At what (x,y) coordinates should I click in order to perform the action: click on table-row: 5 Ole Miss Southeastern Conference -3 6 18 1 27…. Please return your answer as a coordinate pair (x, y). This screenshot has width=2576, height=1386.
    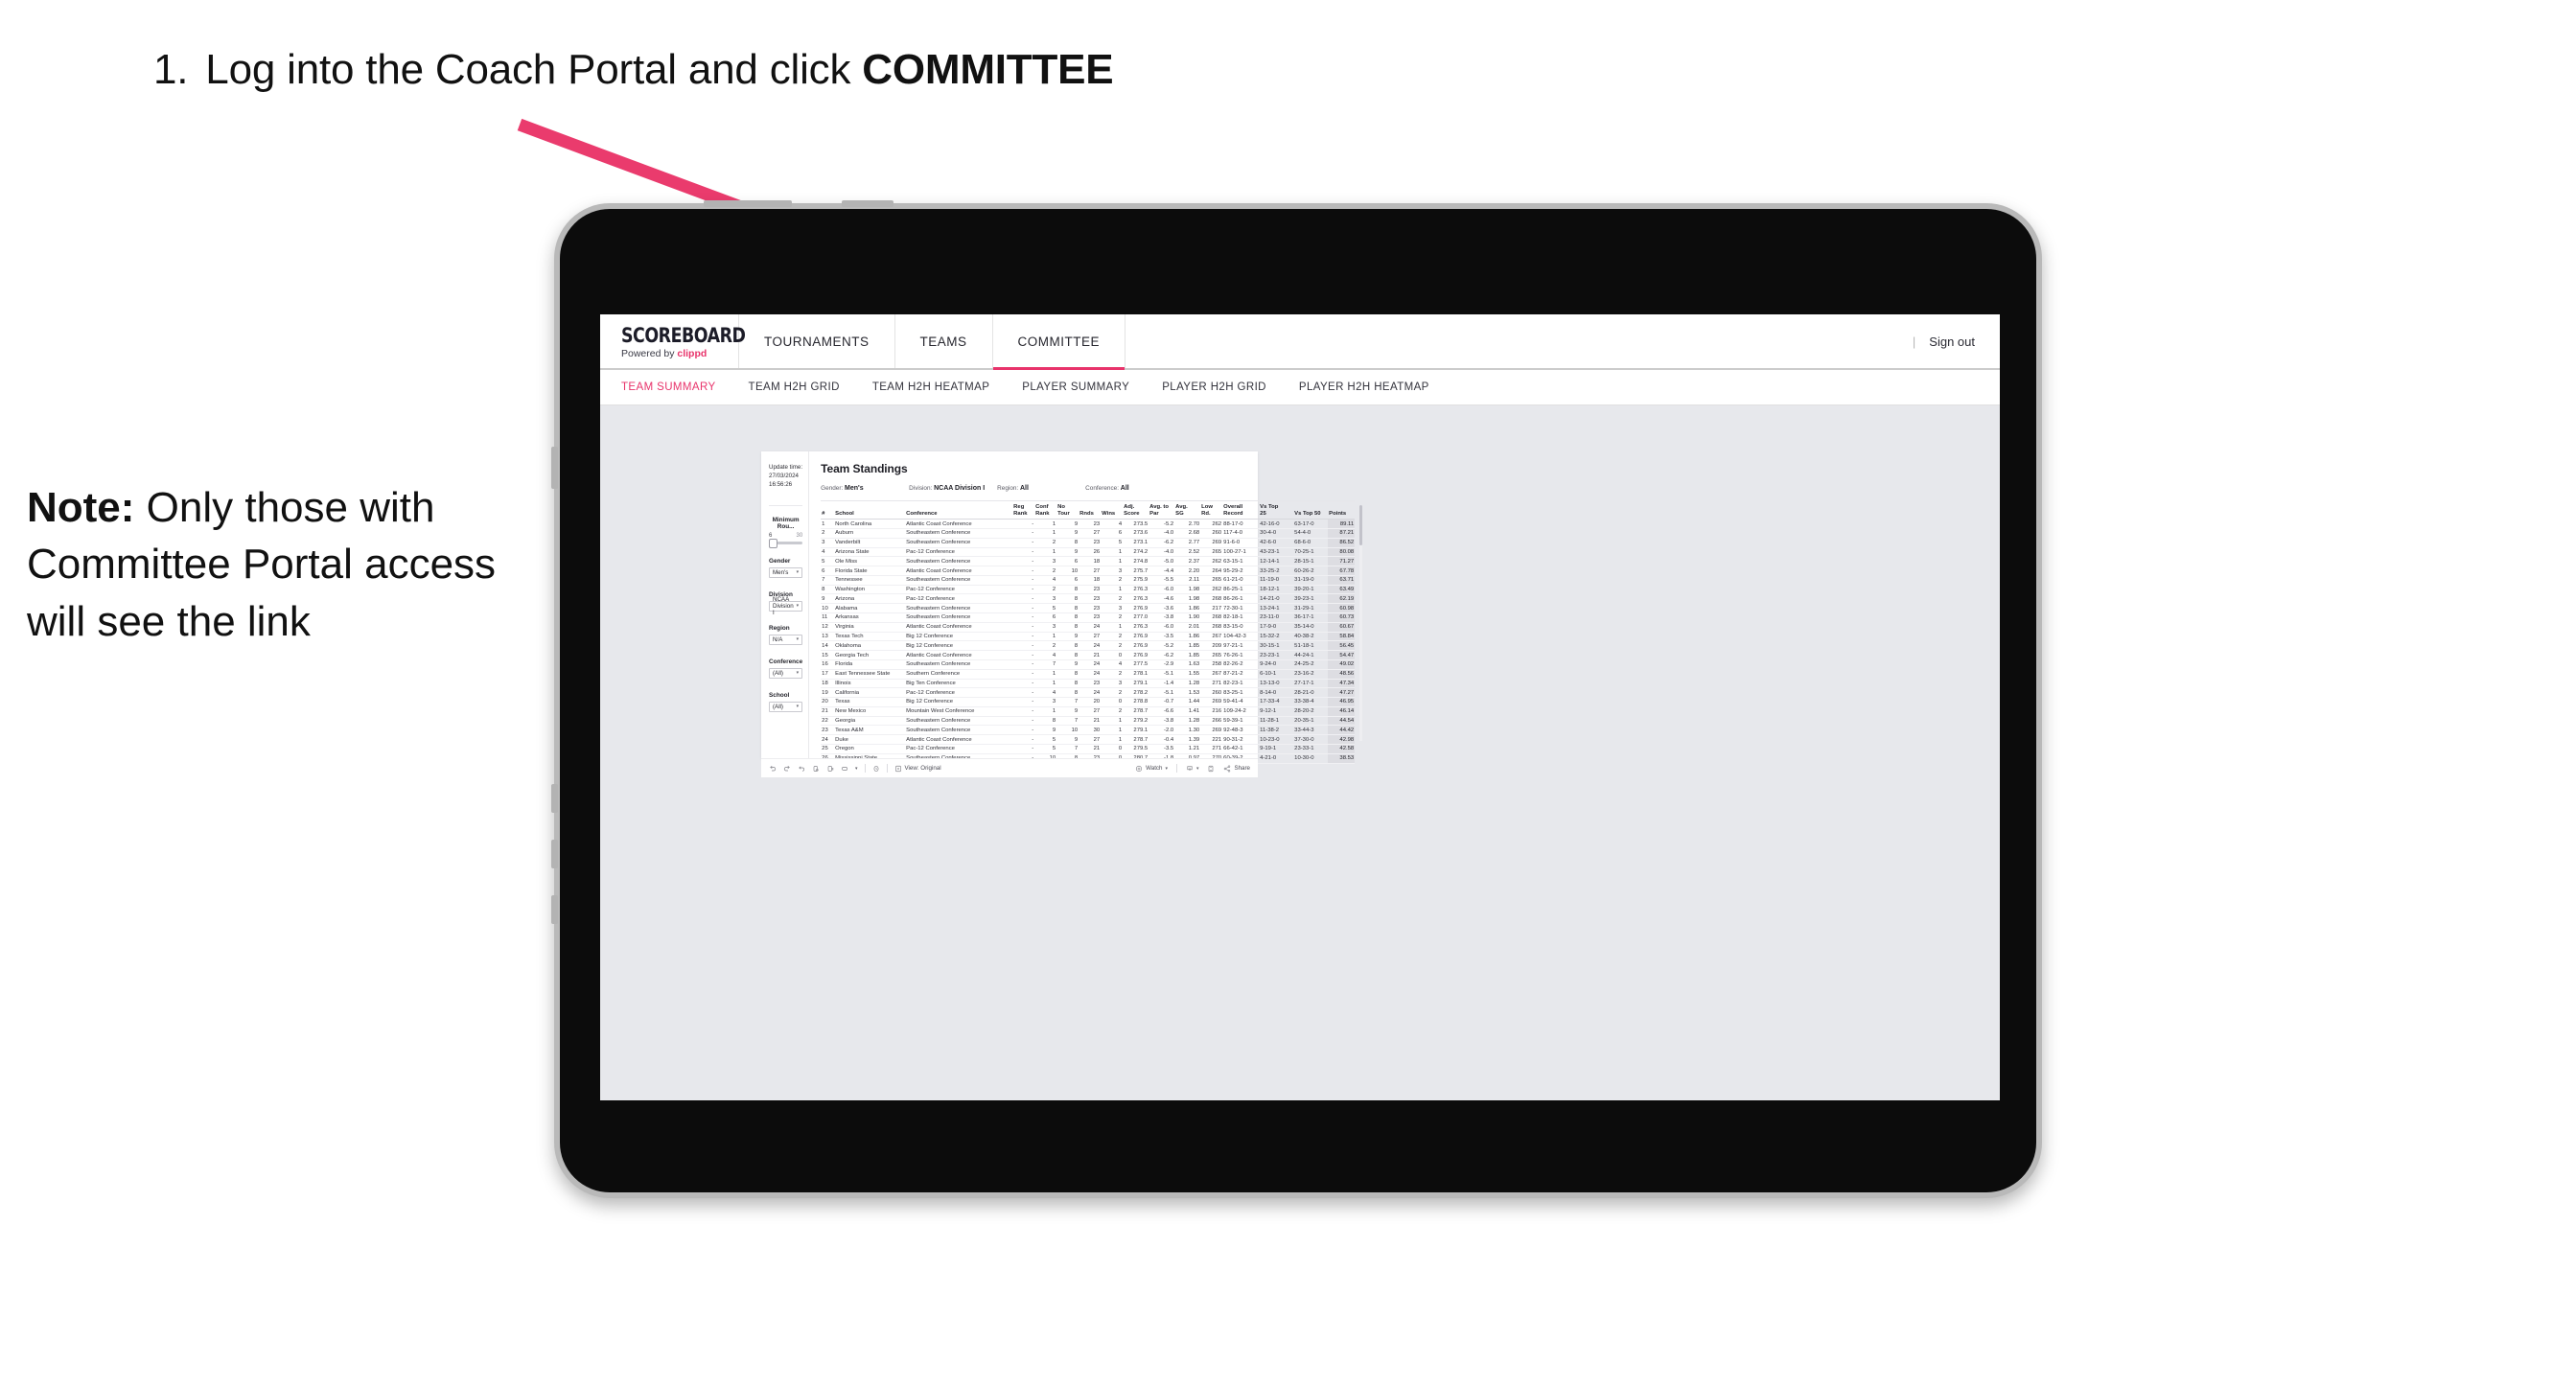
    Looking at the image, I should click on (1088, 561).